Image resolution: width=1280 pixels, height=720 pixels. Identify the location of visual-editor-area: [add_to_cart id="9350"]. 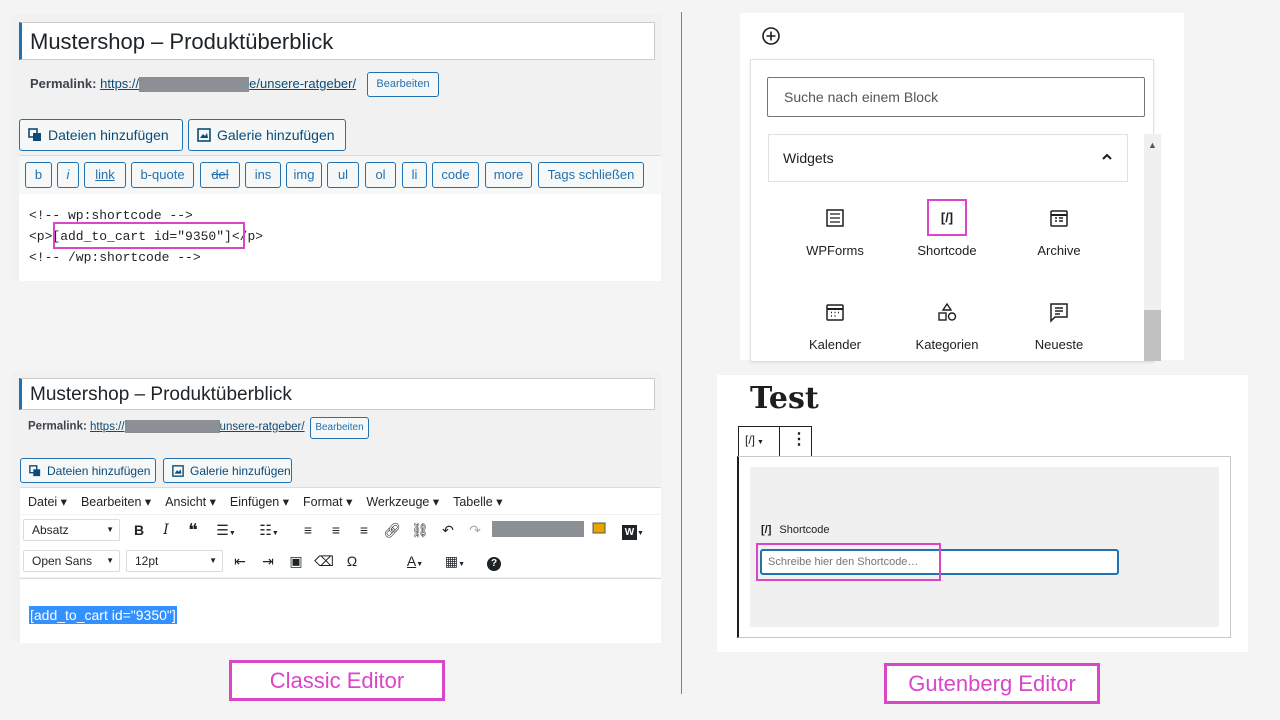
(340, 610).